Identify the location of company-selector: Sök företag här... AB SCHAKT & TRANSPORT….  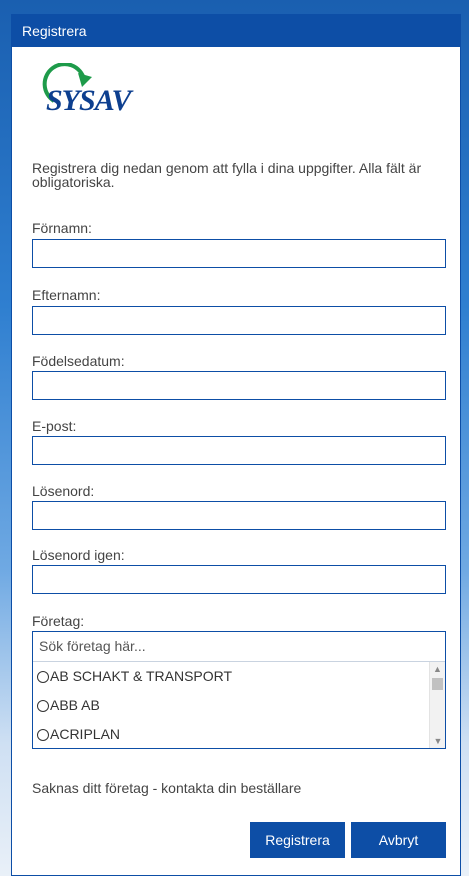
(239, 690).